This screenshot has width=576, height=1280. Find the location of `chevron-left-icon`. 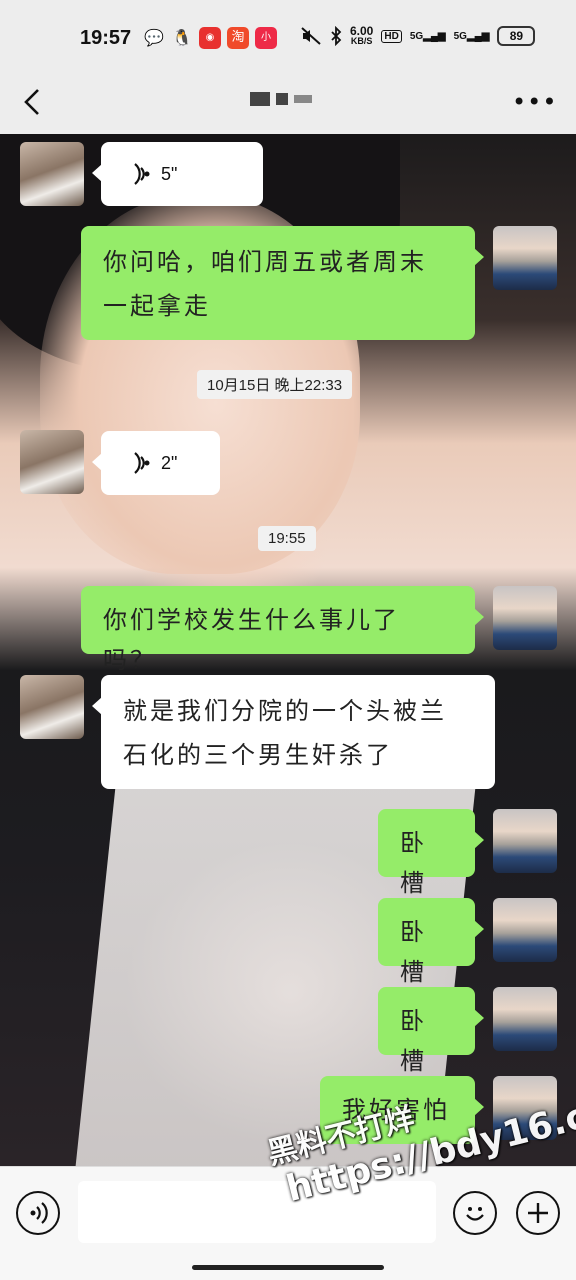

chevron-left-icon is located at coordinates (35, 102).